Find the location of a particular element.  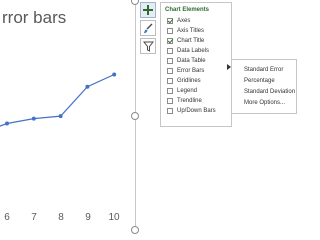

submenu-item-percentage: Percentage is located at coordinates (259, 81).